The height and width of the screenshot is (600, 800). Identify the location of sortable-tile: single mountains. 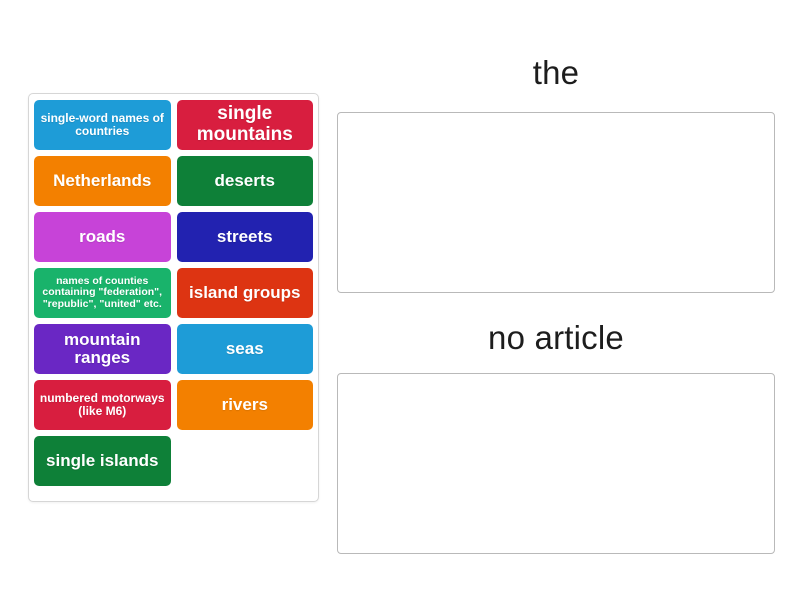
(244, 125).